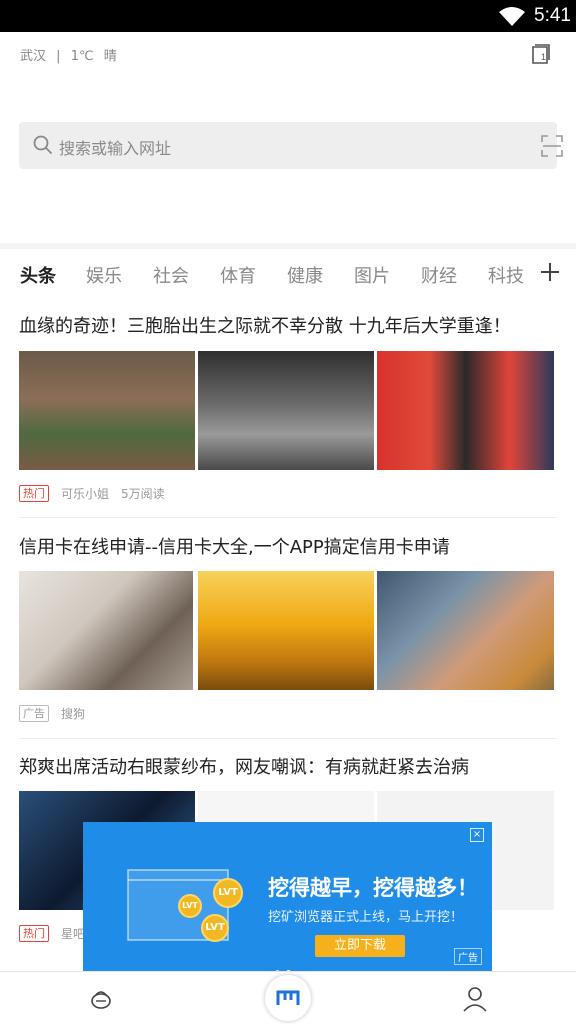  What do you see at coordinates (305, 275) in the screenshot?
I see `tab-health: 健康` at bounding box center [305, 275].